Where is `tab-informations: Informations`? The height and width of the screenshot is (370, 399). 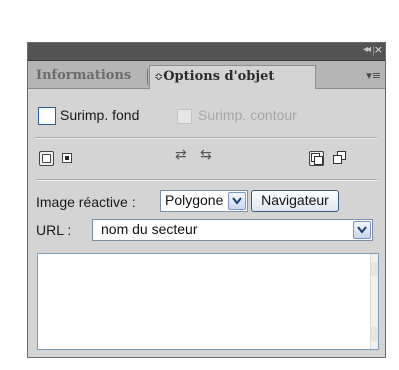
tab-informations: Informations is located at coordinates (88, 76).